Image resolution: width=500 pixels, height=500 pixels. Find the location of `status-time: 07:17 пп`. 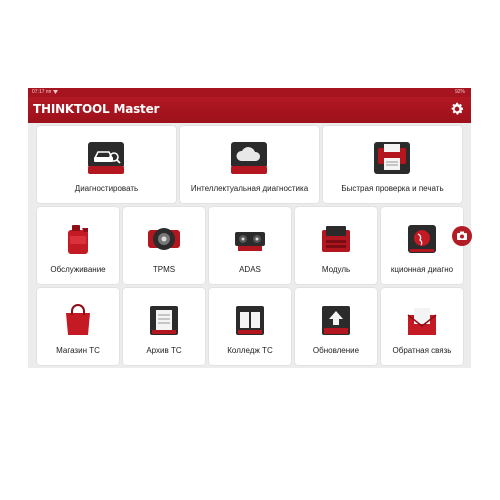

status-time: 07:17 пп is located at coordinates (42, 92).